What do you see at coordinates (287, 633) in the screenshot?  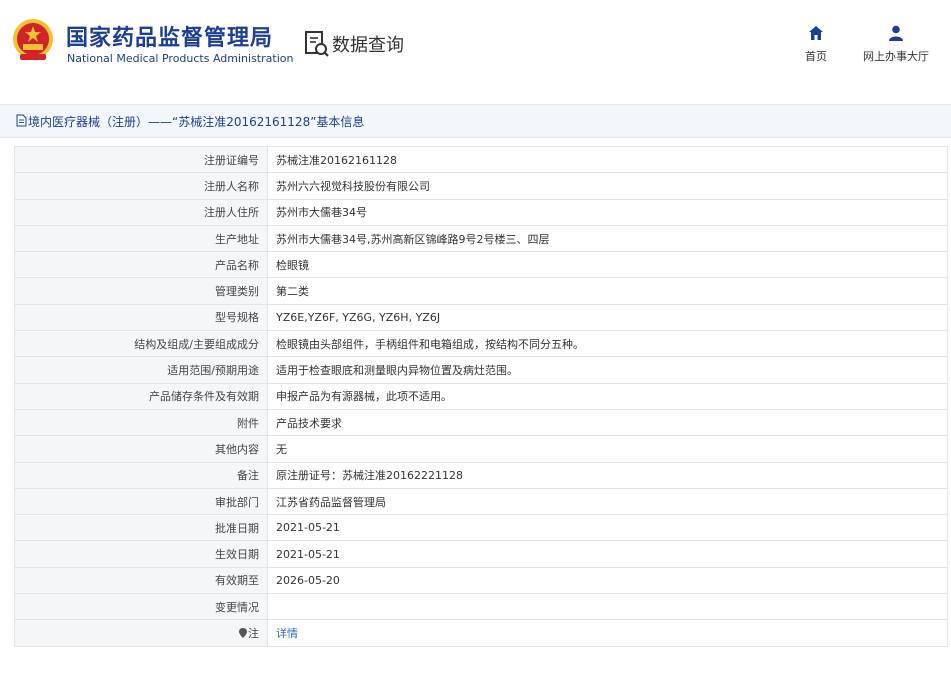 I see `details-link: 详情` at bounding box center [287, 633].